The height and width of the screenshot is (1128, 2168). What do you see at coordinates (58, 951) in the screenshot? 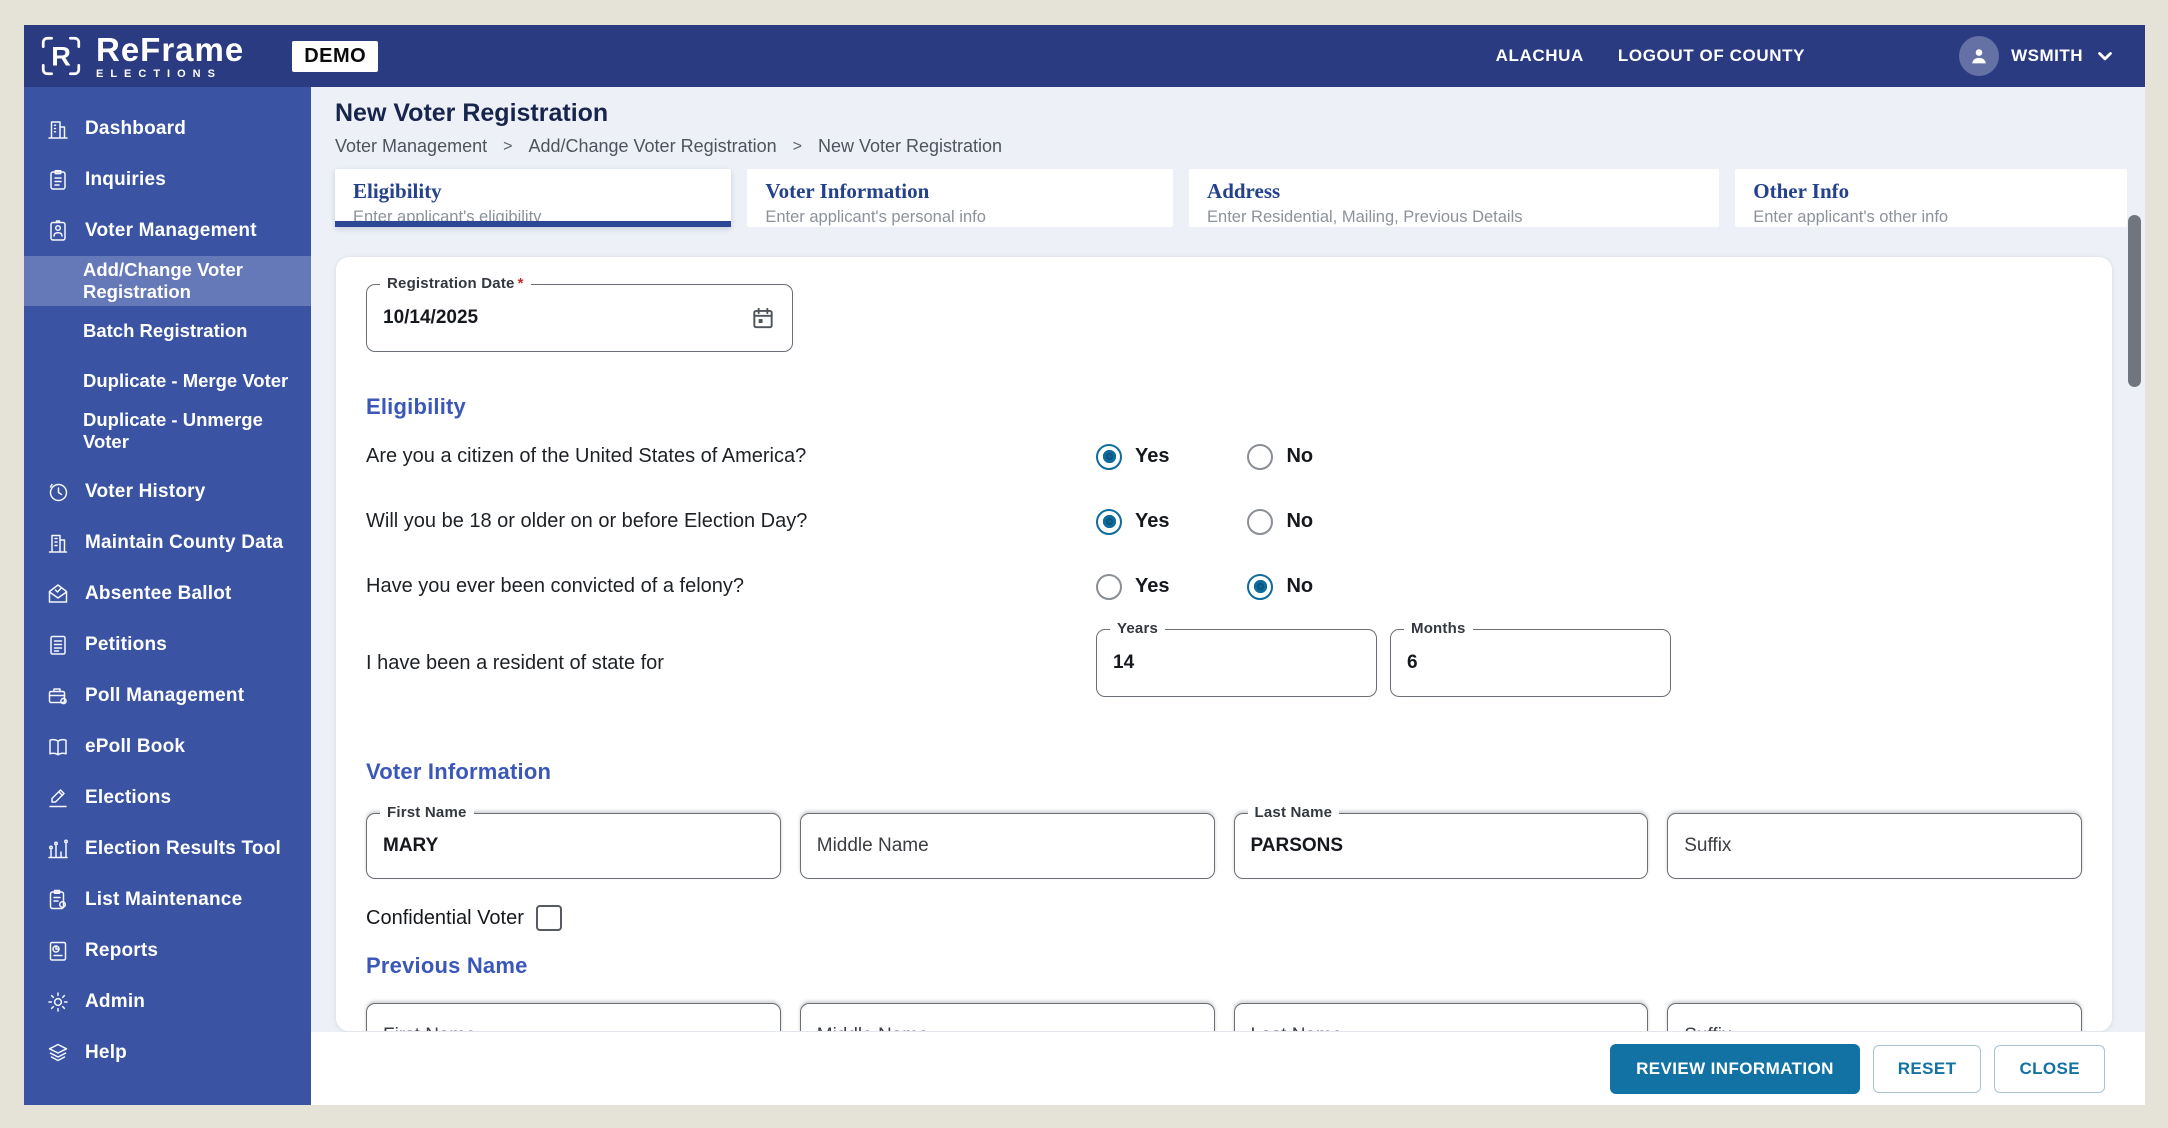
I see `reports-icon` at bounding box center [58, 951].